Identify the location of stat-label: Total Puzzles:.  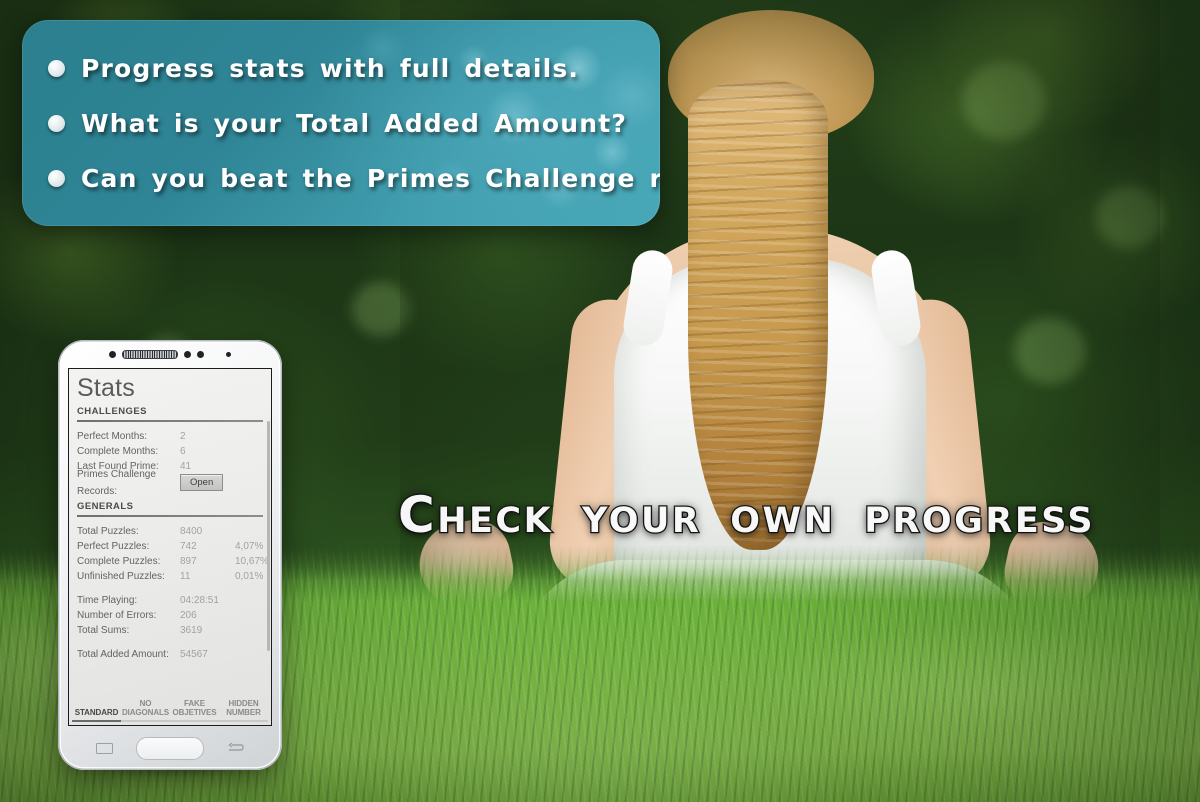
(108, 532).